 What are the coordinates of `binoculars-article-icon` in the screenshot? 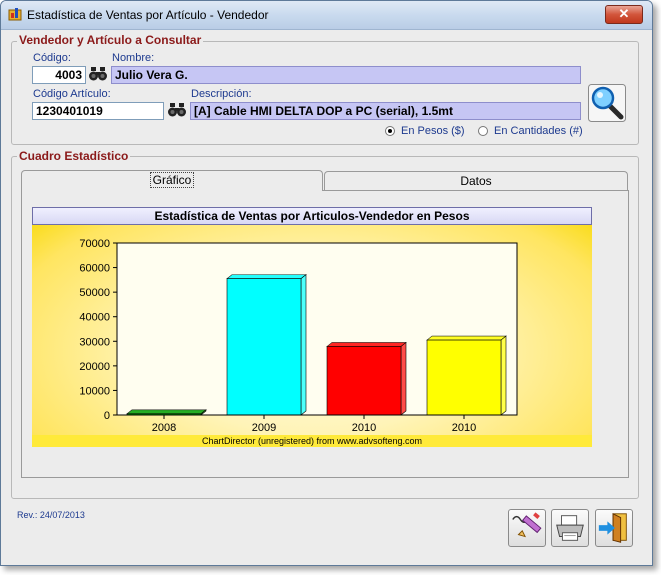 It's located at (177, 110).